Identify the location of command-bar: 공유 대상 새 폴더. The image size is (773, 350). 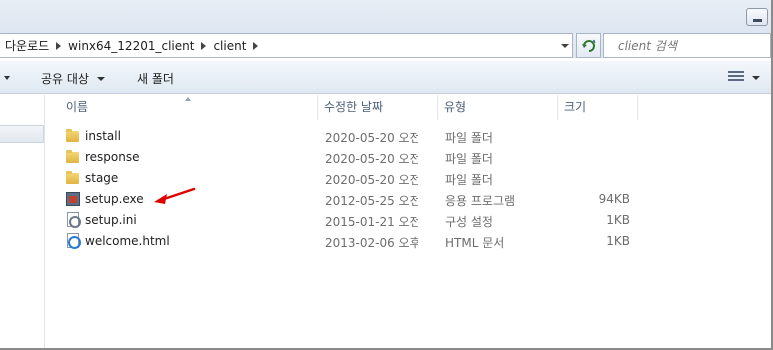
(385, 77).